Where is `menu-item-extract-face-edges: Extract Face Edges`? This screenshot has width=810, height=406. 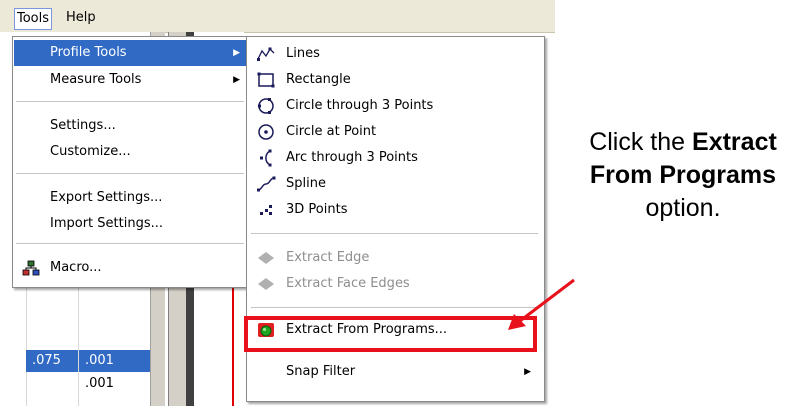 menu-item-extract-face-edges: Extract Face Edges is located at coordinates (395, 284).